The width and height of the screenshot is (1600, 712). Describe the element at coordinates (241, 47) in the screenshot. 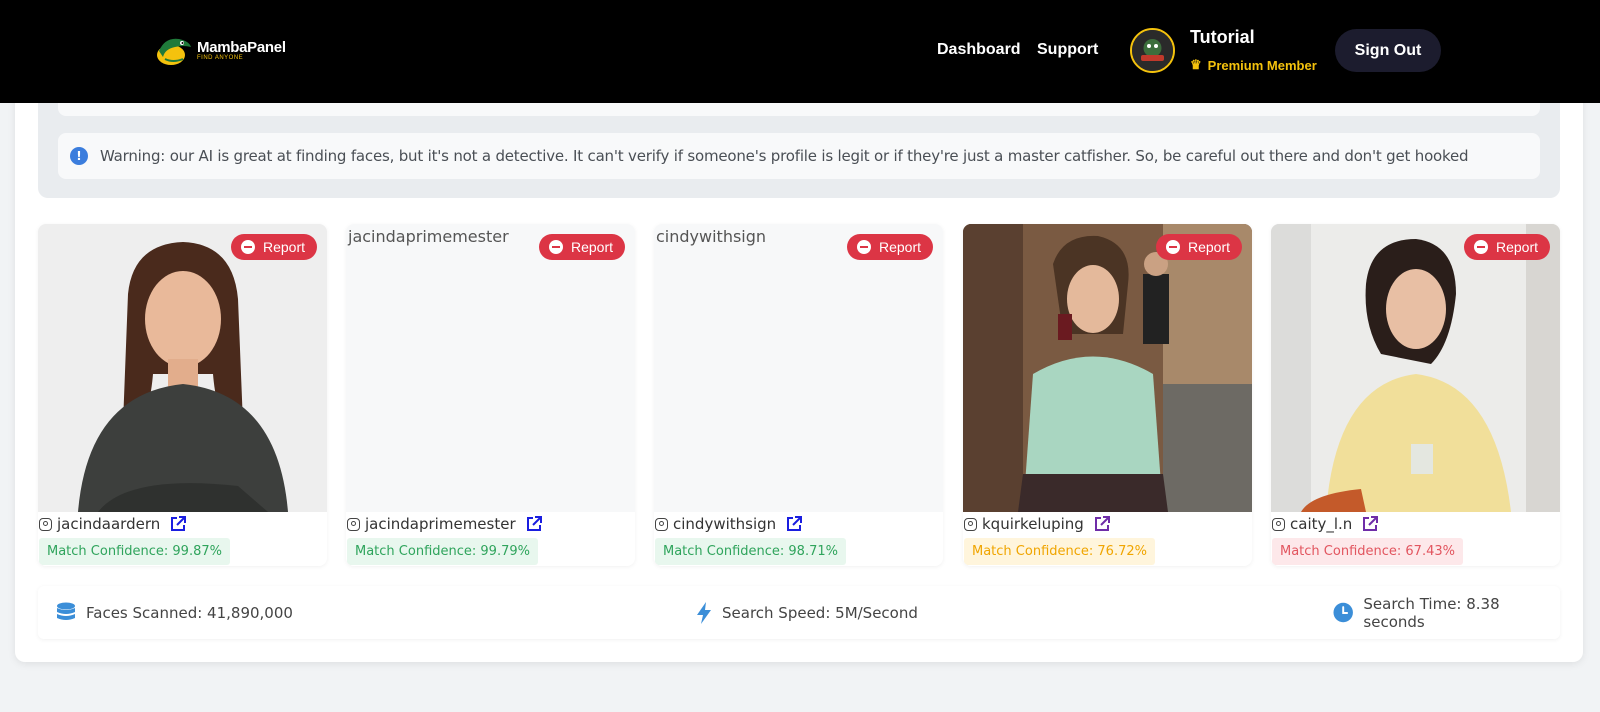

I see `logo-name: MambaPanel` at that location.